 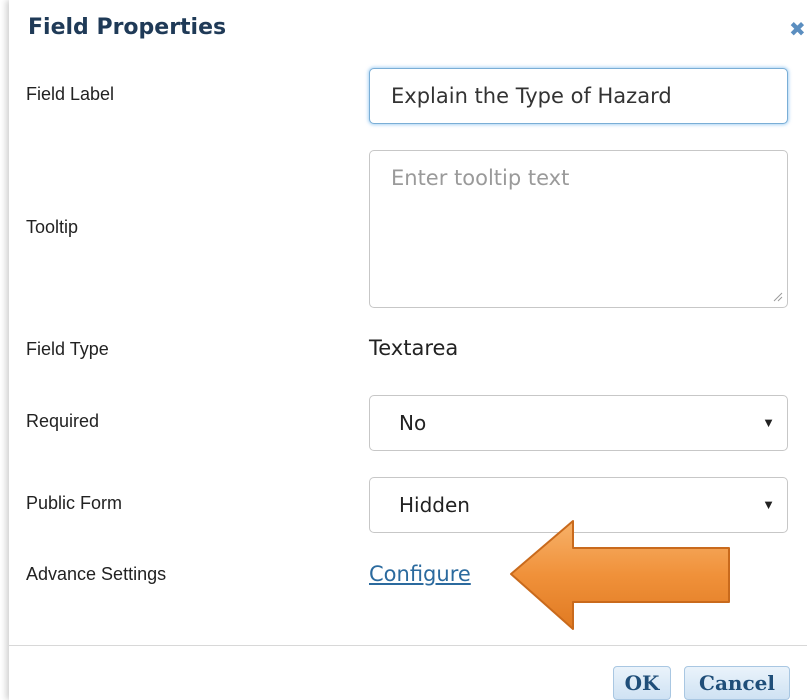 I want to click on configure-link: Configure, so click(x=420, y=574).